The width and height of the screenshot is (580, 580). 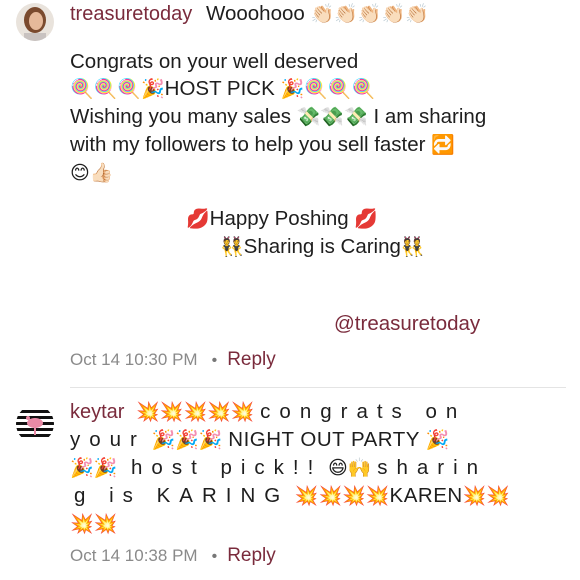 I want to click on avatar-treasuretoday, so click(x=35, y=22).